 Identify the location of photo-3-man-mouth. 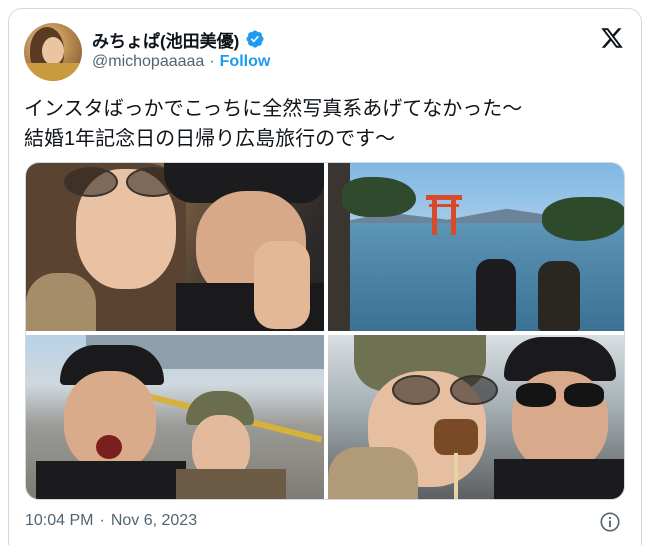
(109, 447).